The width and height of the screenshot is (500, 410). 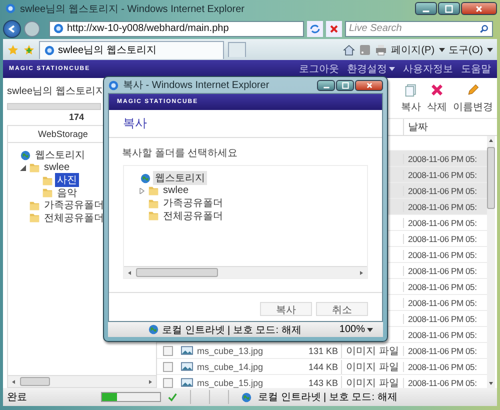 I want to click on search-icon, so click(x=484, y=29).